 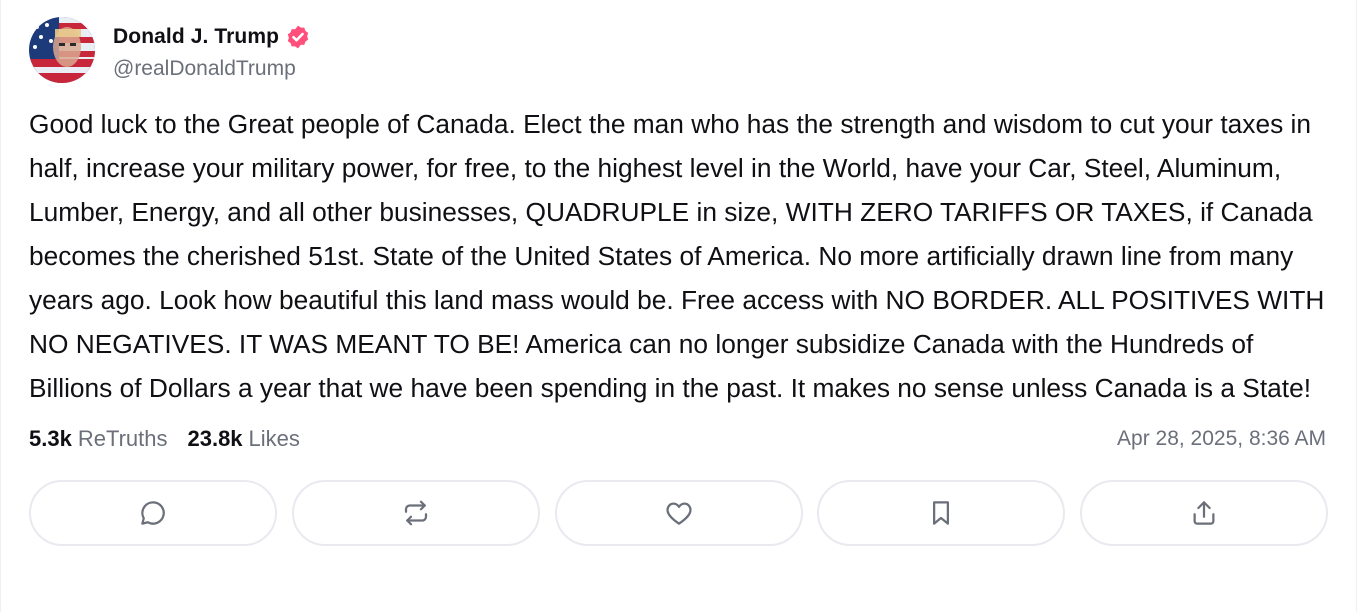 I want to click on repost-icon, so click(x=415, y=513).